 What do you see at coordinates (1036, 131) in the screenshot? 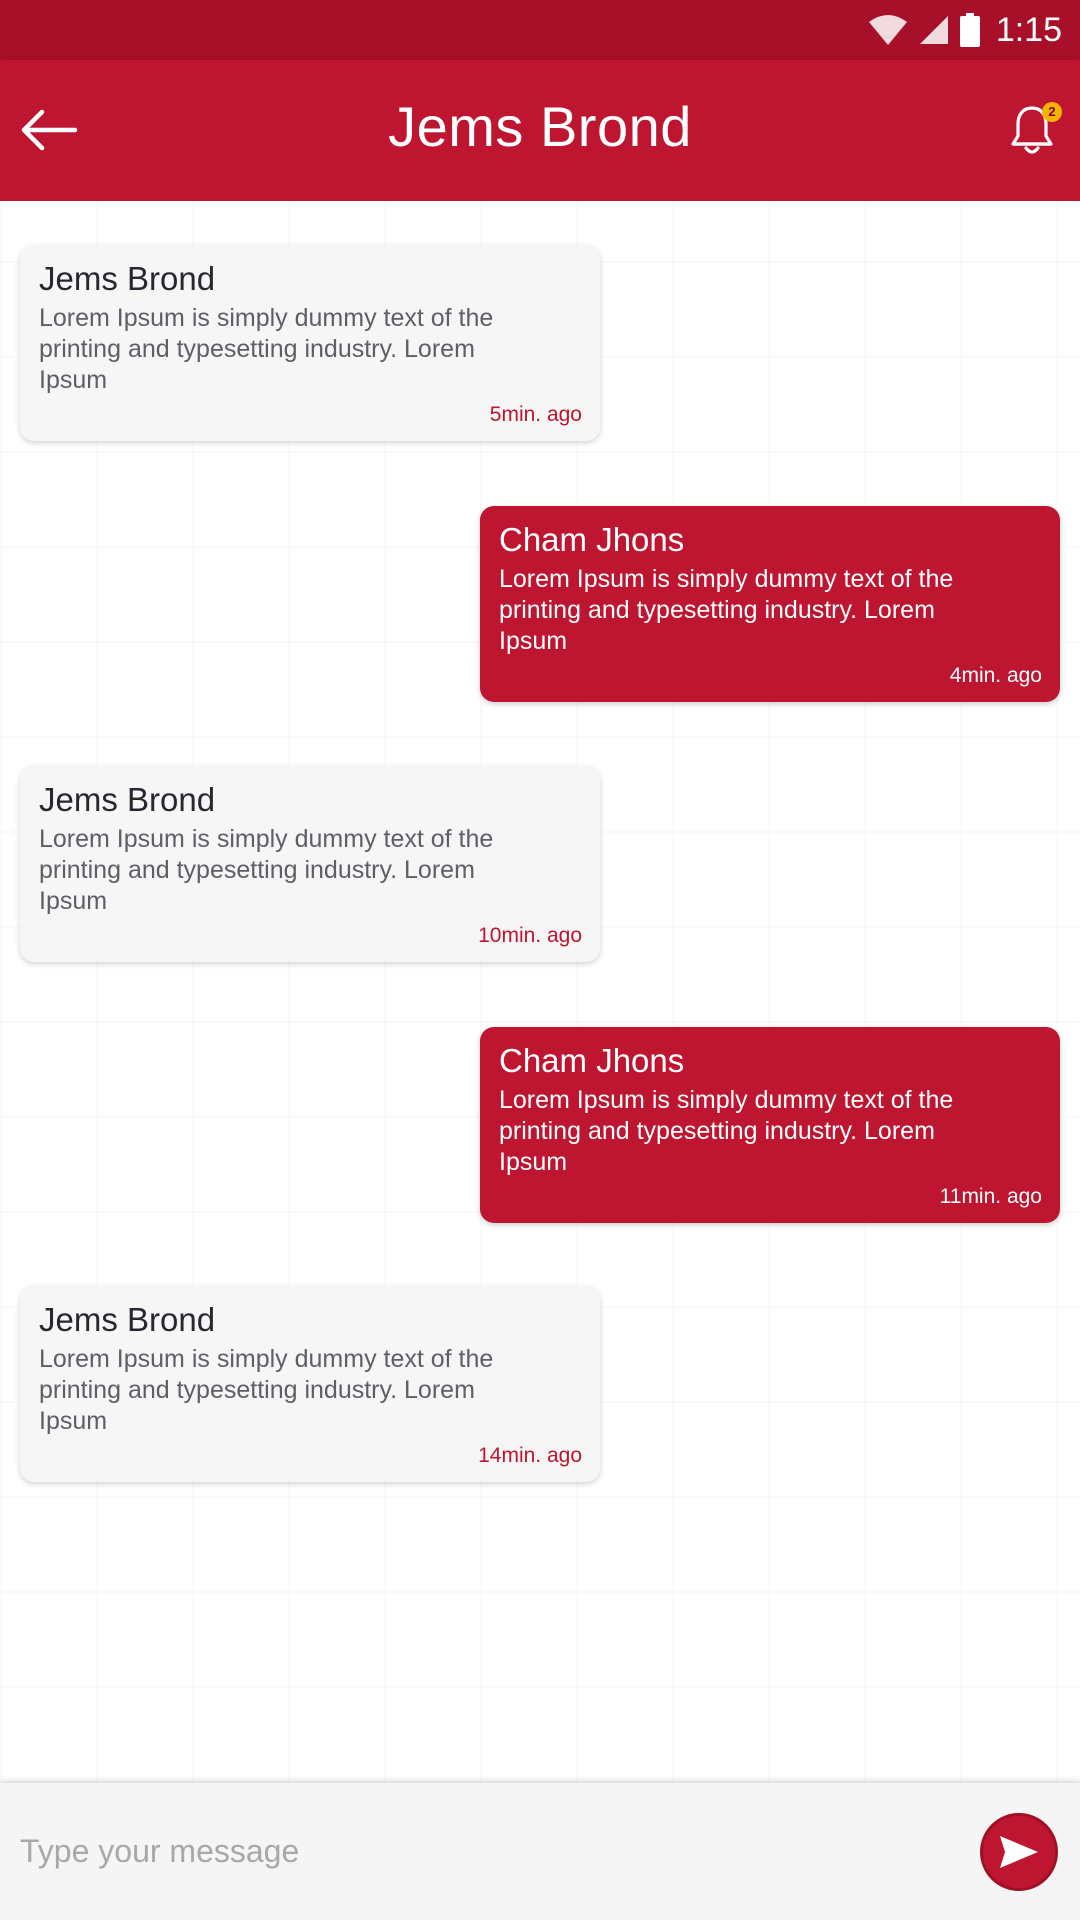
I see `notification-button: 2` at bounding box center [1036, 131].